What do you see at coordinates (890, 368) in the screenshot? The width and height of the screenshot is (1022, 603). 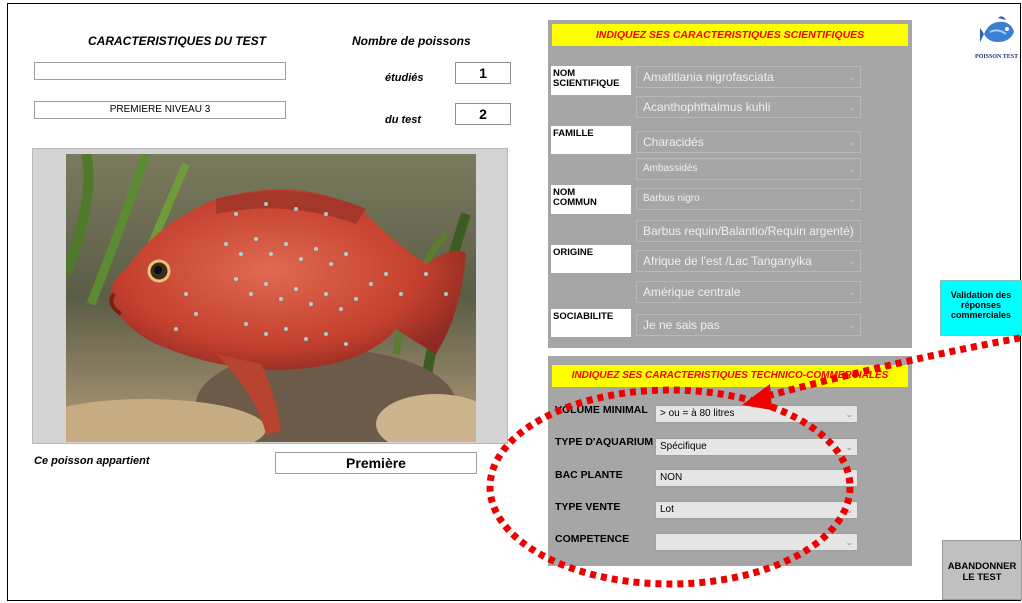 I see `pointer-arrow-line` at bounding box center [890, 368].